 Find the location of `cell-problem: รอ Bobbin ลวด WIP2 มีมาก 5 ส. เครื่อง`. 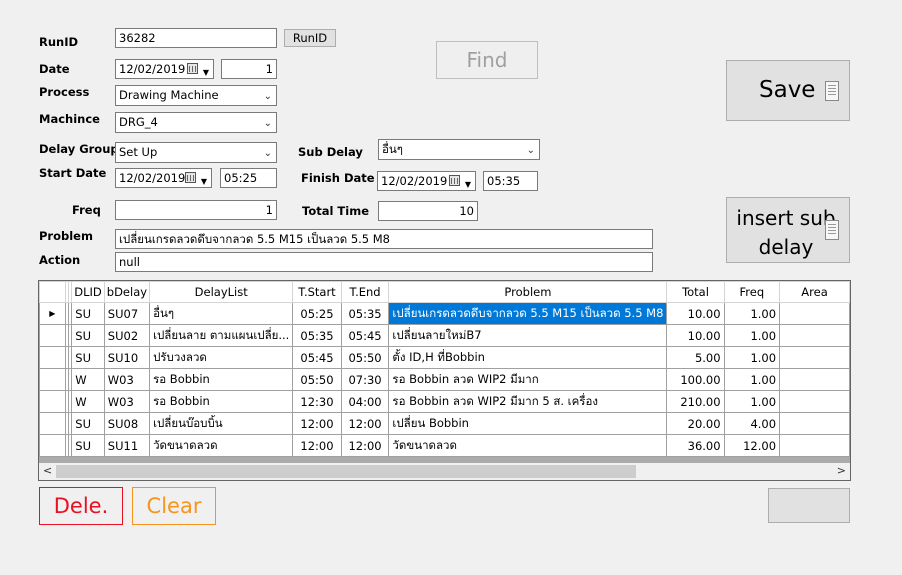

cell-problem: รอ Bobbin ลวด WIP2 มีมาก 5 ส. เครื่อง is located at coordinates (528, 401).